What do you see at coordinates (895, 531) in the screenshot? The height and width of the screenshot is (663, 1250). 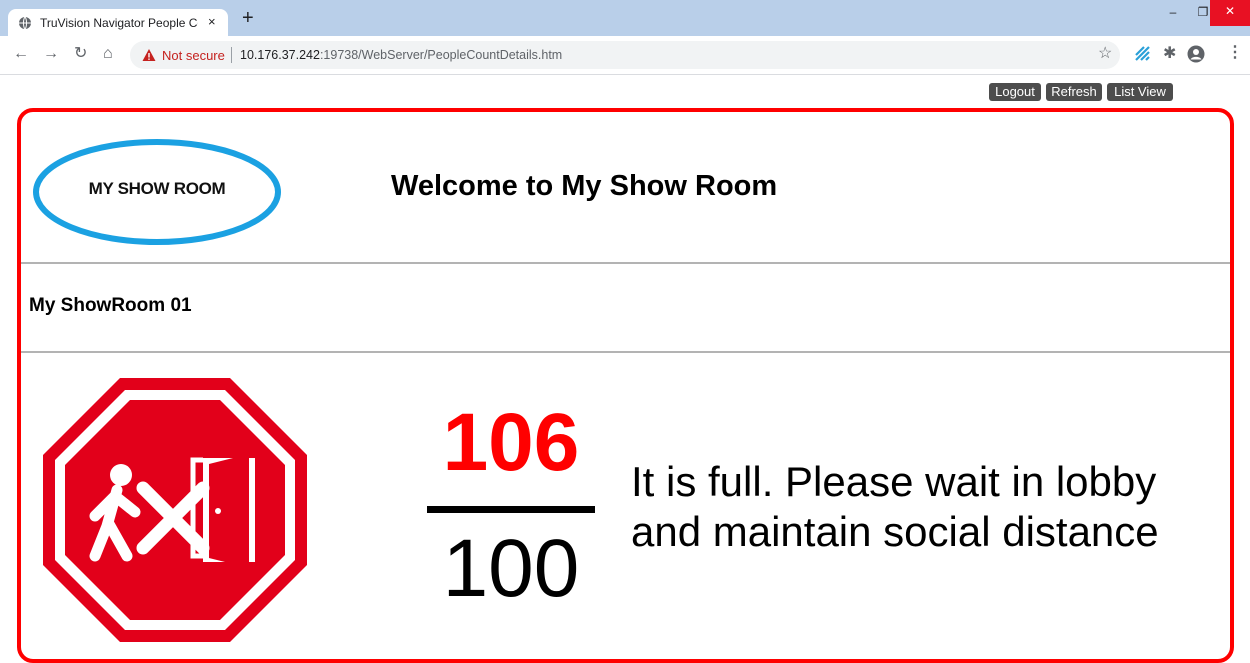 I see `status-message-line: and maintain social distance` at bounding box center [895, 531].